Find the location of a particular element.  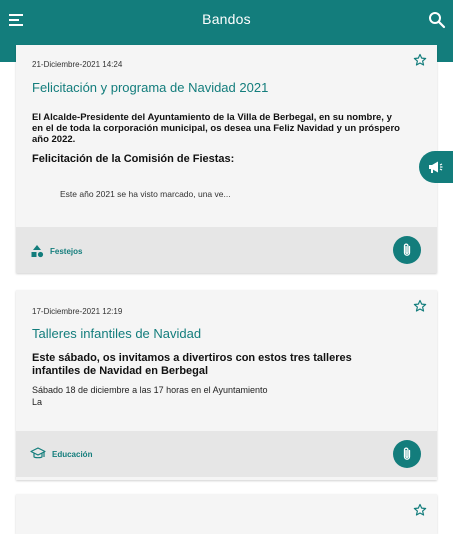

category-tag: Festejos is located at coordinates (56, 251).